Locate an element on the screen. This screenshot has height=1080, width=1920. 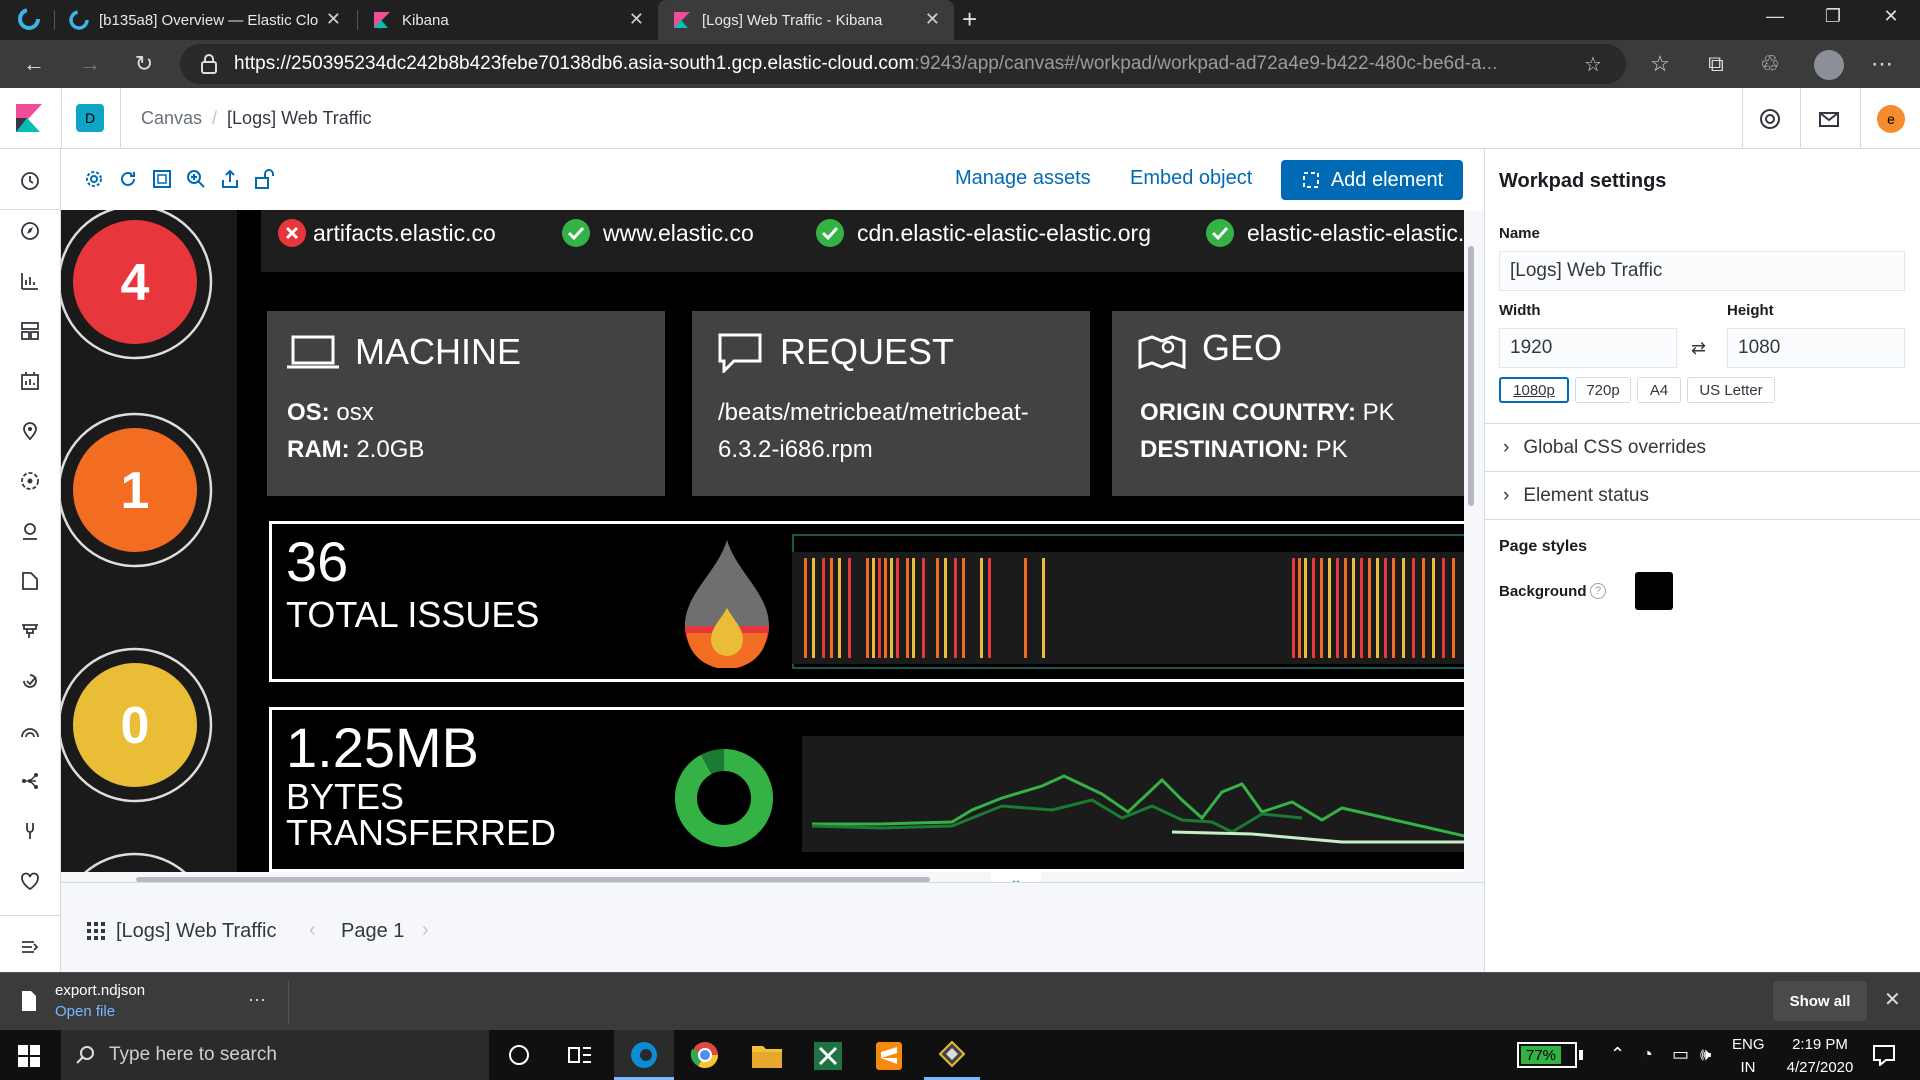
canvas-icon is located at coordinates (30, 381).